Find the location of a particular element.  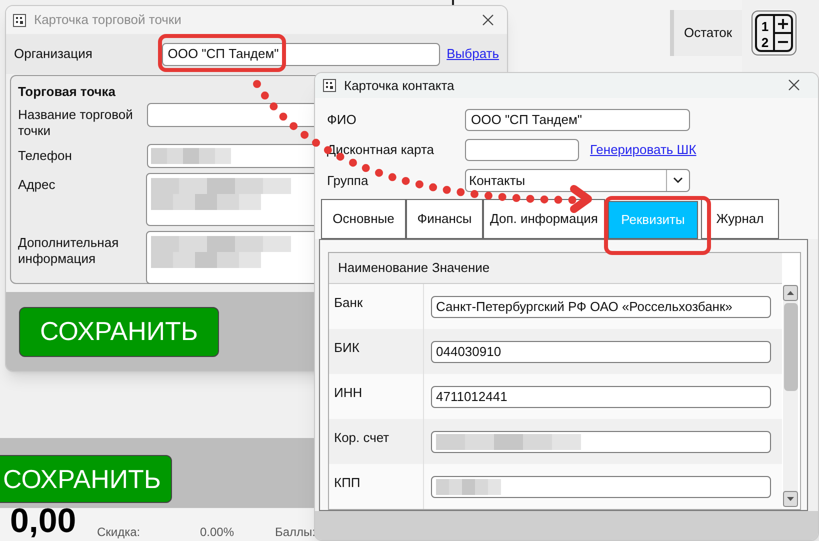

window-title: Карточка контакта is located at coordinates (400, 85).